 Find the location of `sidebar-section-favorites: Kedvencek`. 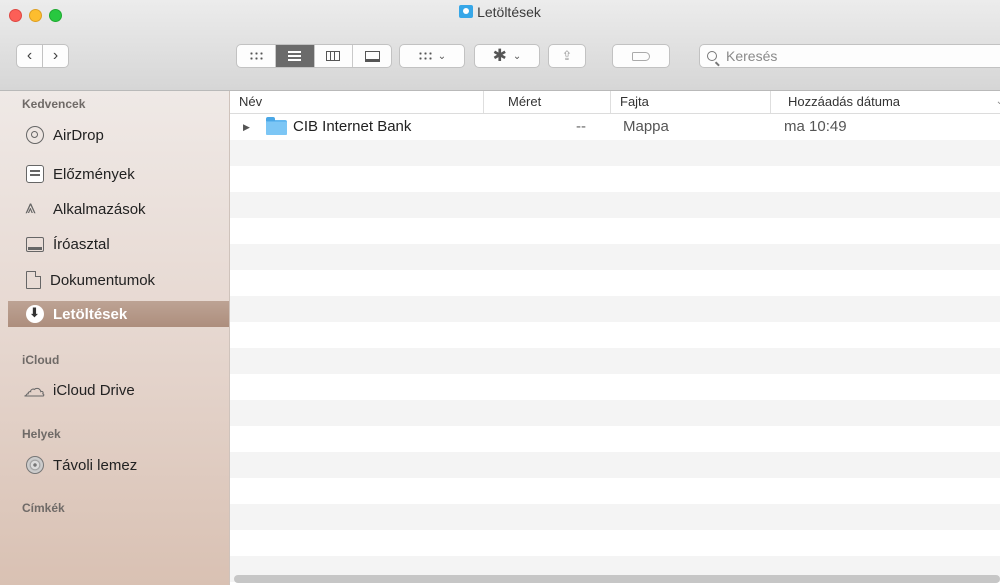

sidebar-section-favorites: Kedvencek is located at coordinates (54, 104).